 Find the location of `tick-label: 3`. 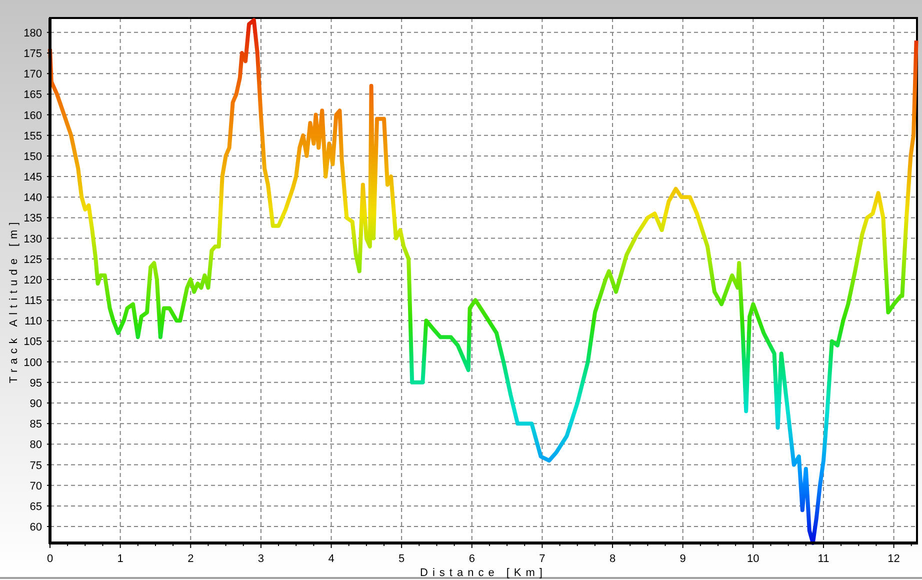

tick-label: 3 is located at coordinates (261, 559).